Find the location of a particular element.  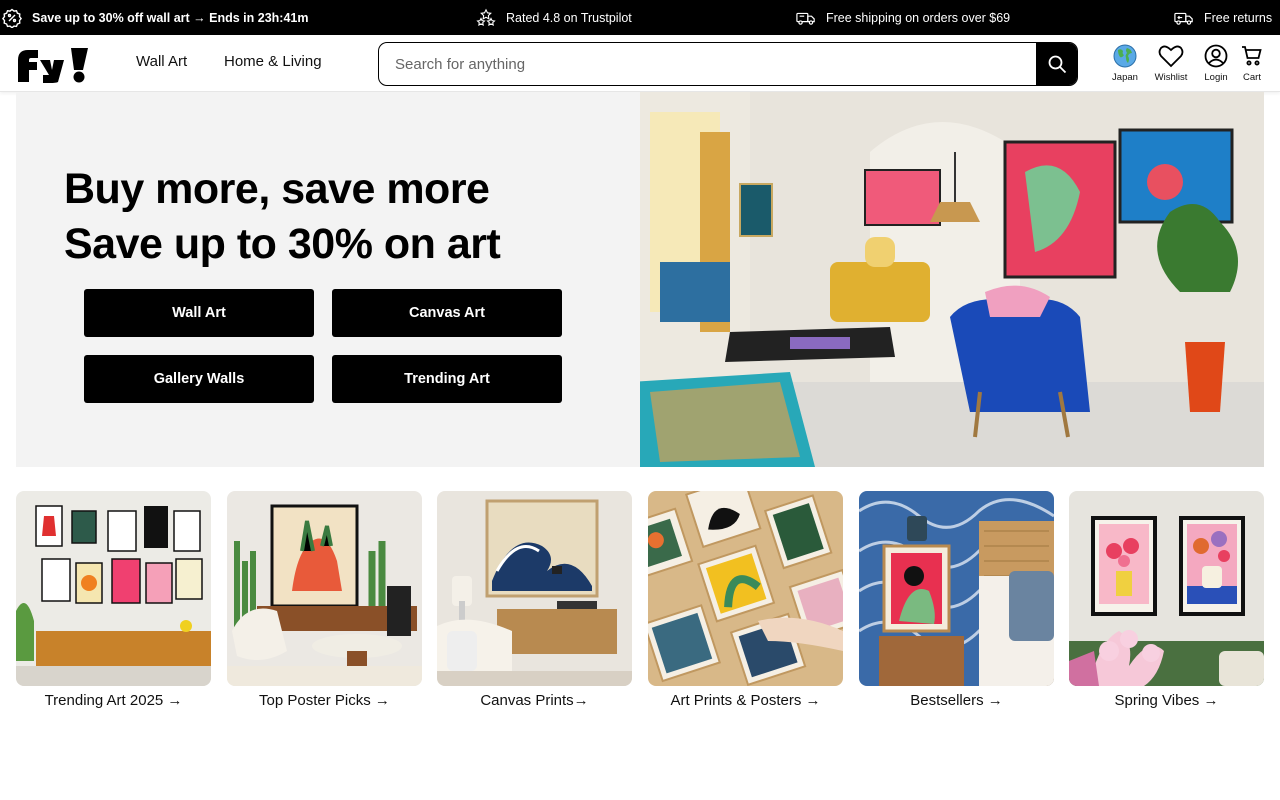

returns-announcement: Free returns is located at coordinates (1223, 17).